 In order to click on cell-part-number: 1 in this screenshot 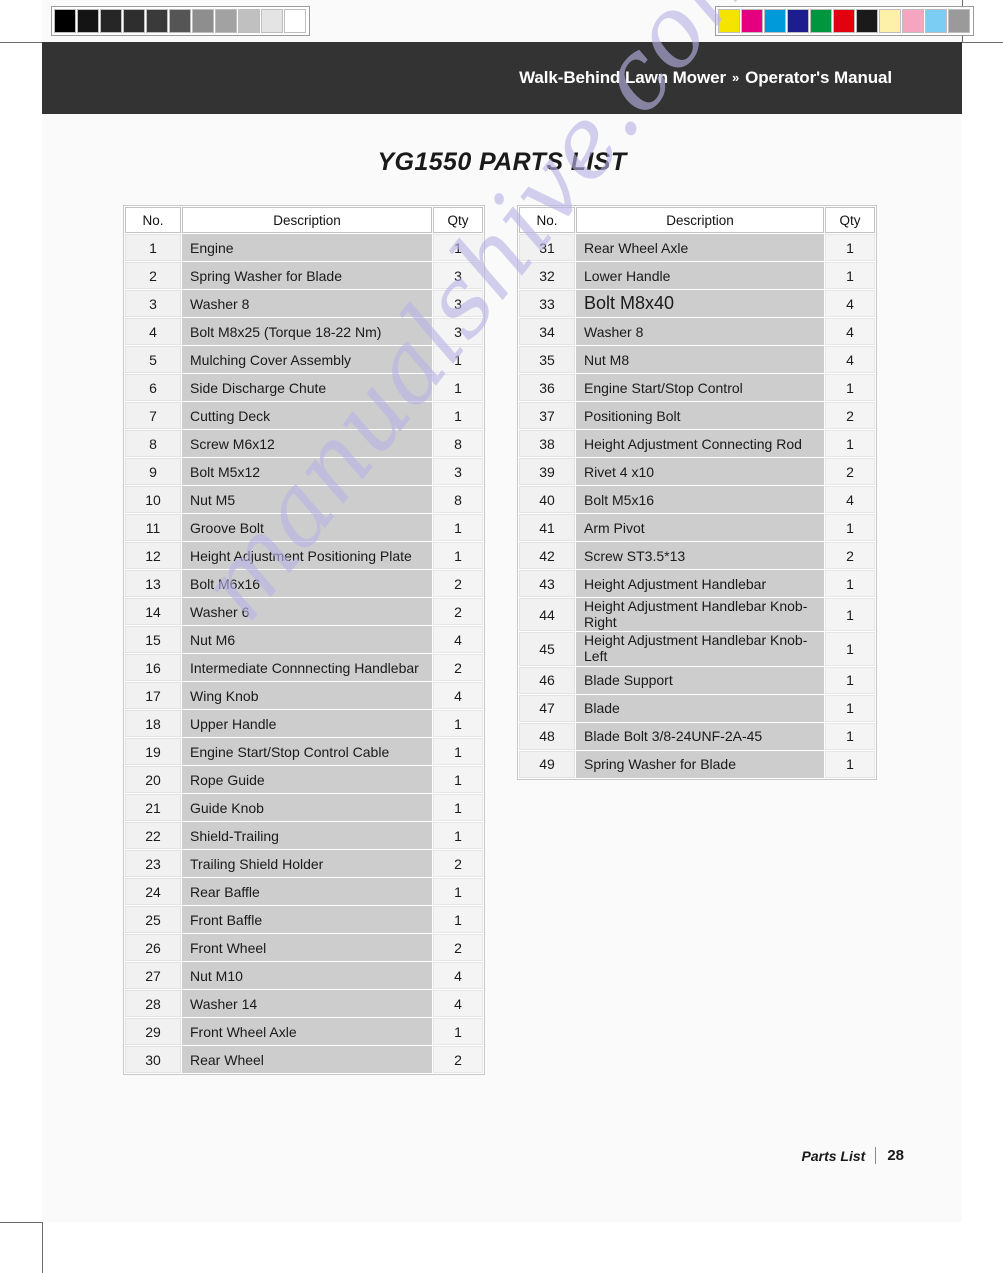, I will do `click(153, 247)`.